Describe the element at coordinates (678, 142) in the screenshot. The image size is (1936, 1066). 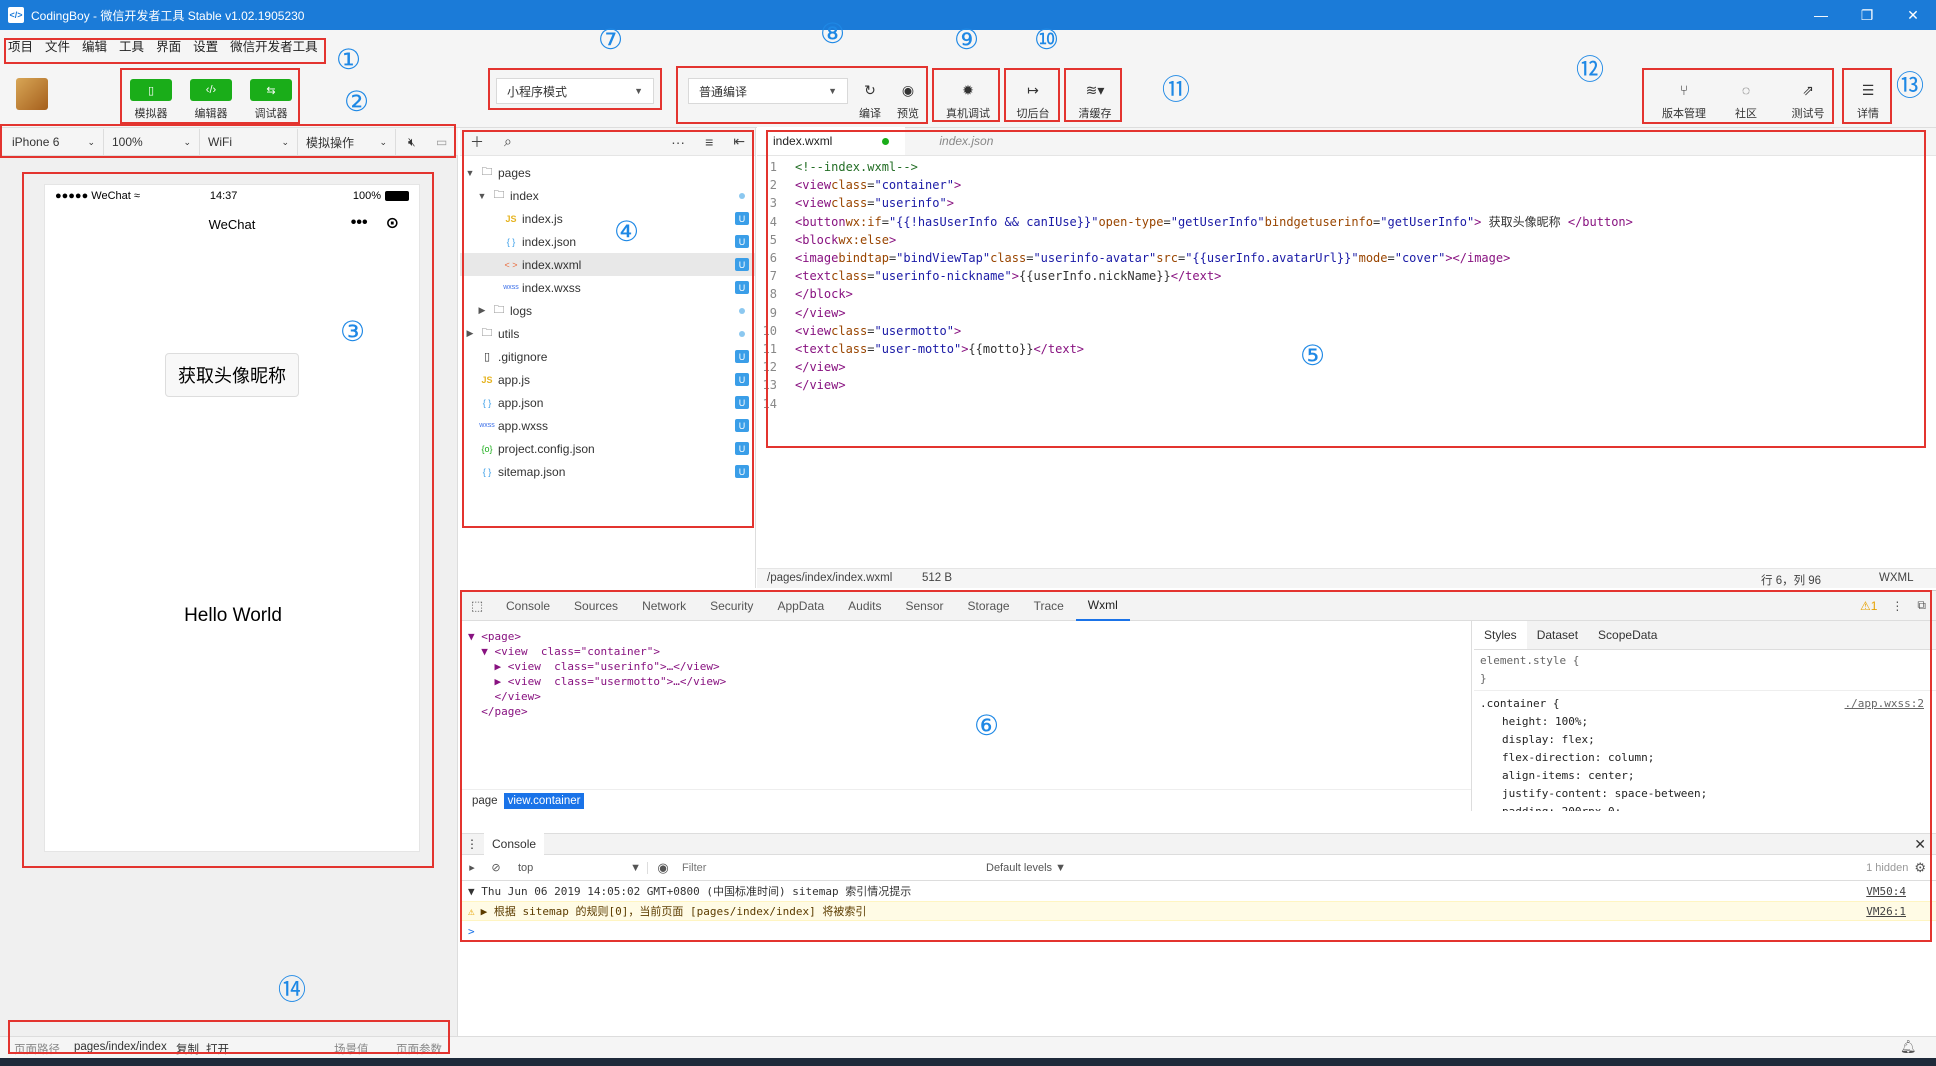
I see `more-options-icon: ···` at that location.